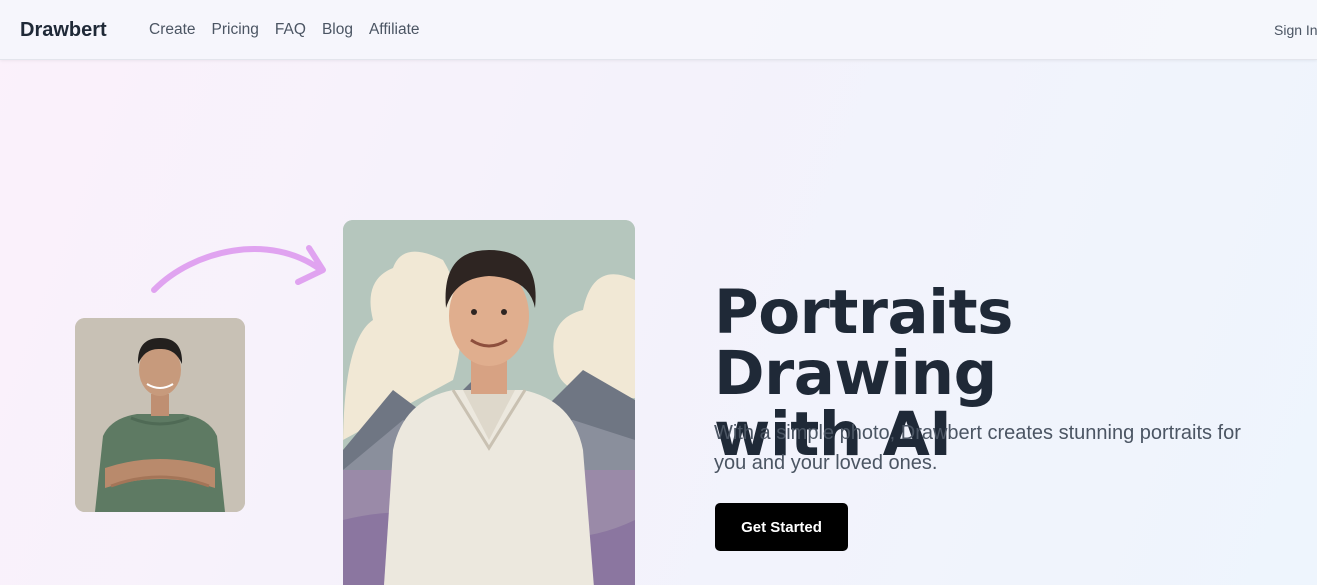  I want to click on nav-link-create: Create, so click(172, 30).